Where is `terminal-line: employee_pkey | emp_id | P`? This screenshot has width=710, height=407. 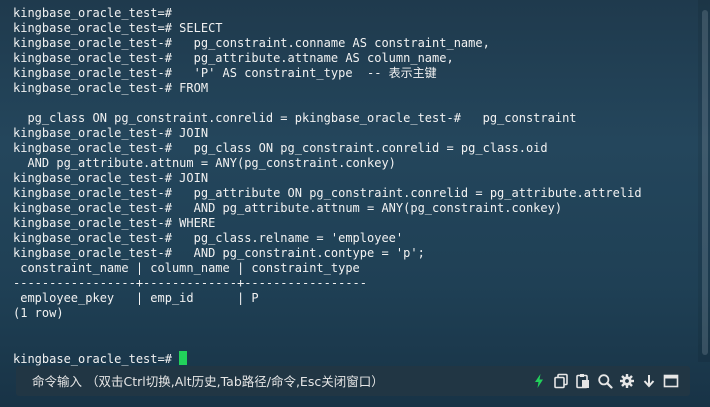
terminal-line: employee_pkey | emp_id | P is located at coordinates (136, 298).